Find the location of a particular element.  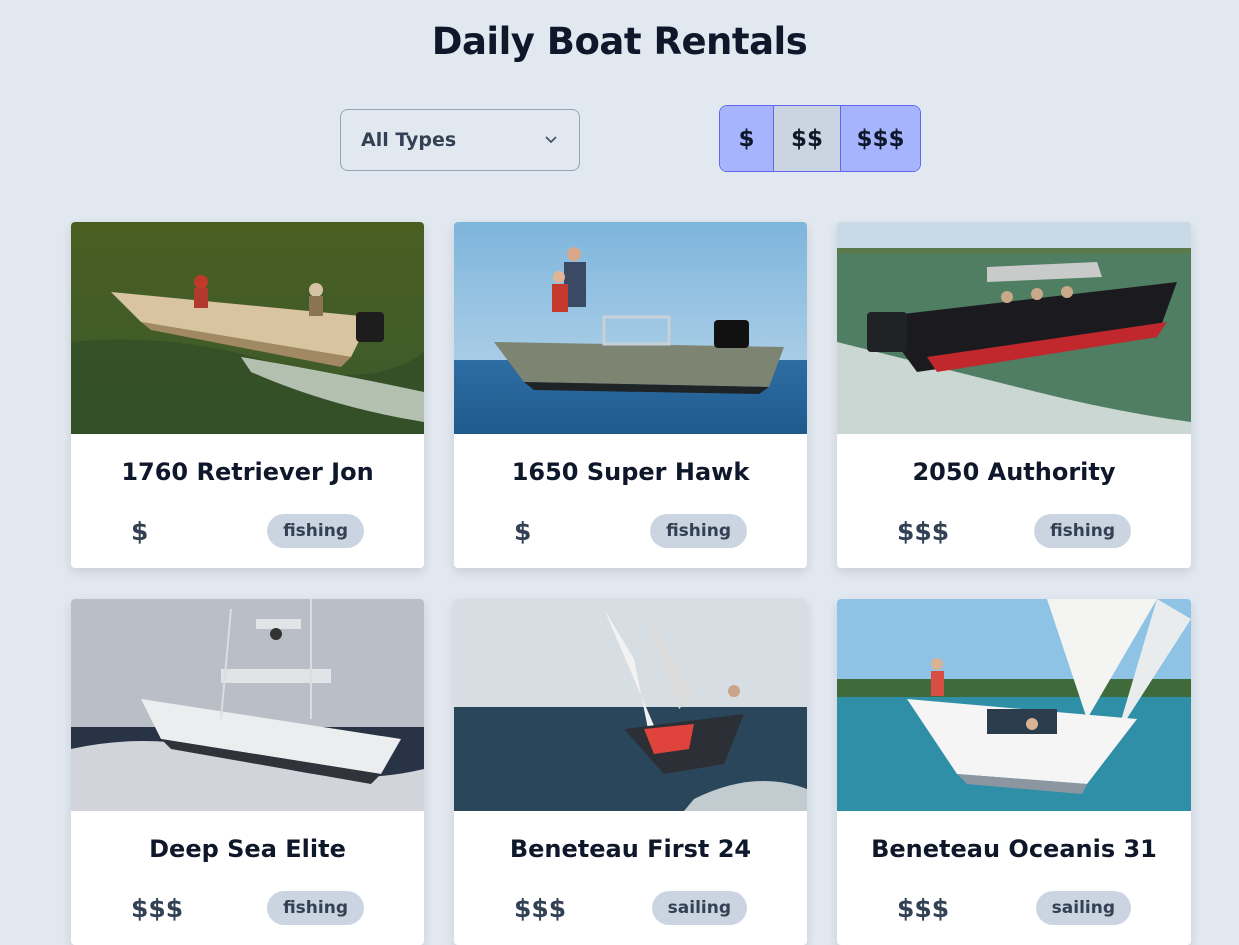

chevron-down-icon is located at coordinates (551, 140).